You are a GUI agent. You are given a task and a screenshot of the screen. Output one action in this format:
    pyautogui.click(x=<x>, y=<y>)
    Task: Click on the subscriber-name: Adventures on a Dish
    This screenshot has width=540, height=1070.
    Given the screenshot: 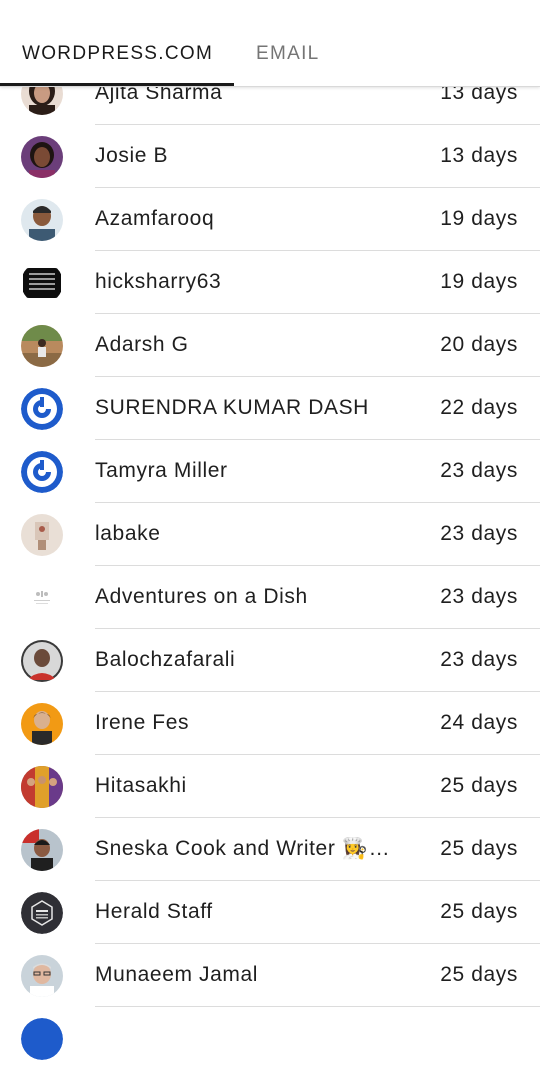 What is the action you would take?
    pyautogui.click(x=201, y=596)
    